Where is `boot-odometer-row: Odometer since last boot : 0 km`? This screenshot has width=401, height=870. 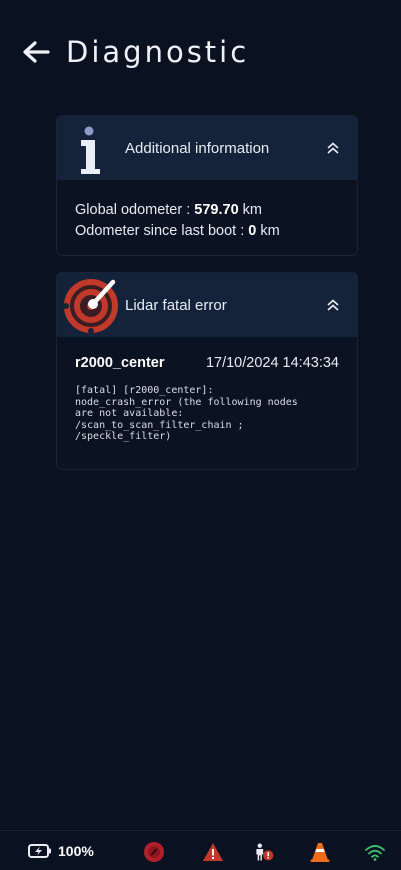 boot-odometer-row: Odometer since last boot : 0 km is located at coordinates (207, 231).